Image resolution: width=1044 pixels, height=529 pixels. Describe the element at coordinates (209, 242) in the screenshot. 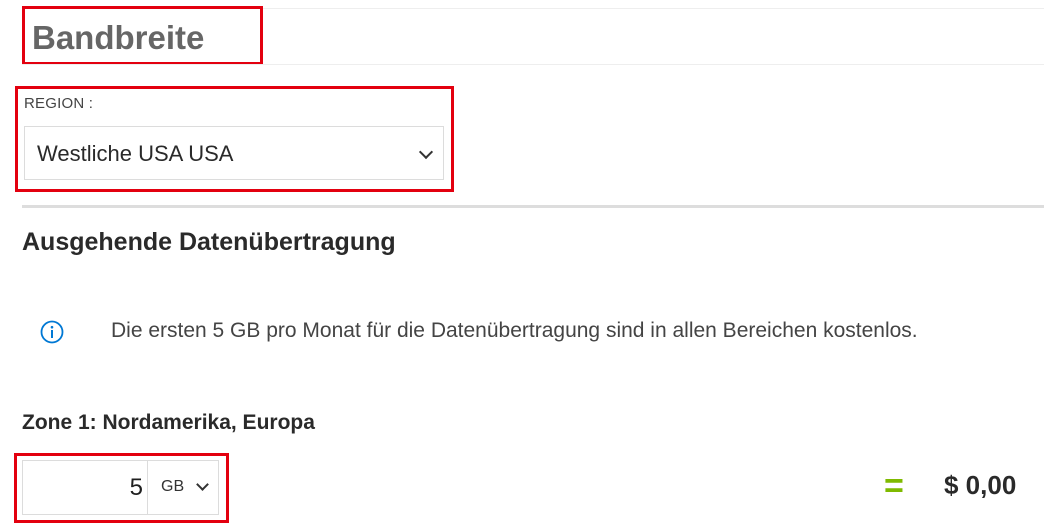

I see `section-title: Ausgehende Datenübertragung` at that location.